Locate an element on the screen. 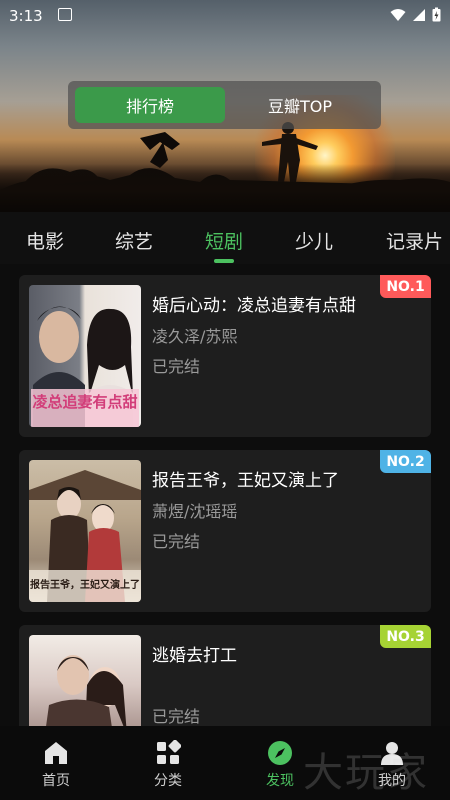  image-notification-icon is located at coordinates (65, 14).